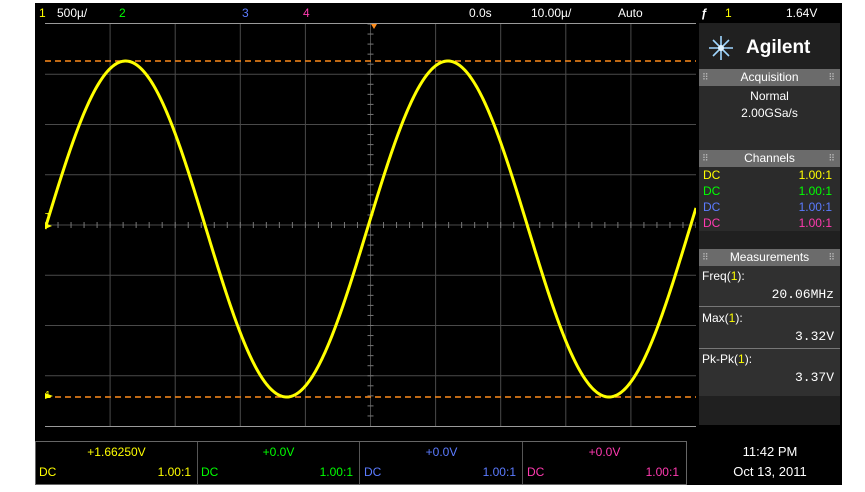 The height and width of the screenshot is (492, 865). Describe the element at coordinates (769, 158) in the screenshot. I see `channels-header: Channels` at that location.